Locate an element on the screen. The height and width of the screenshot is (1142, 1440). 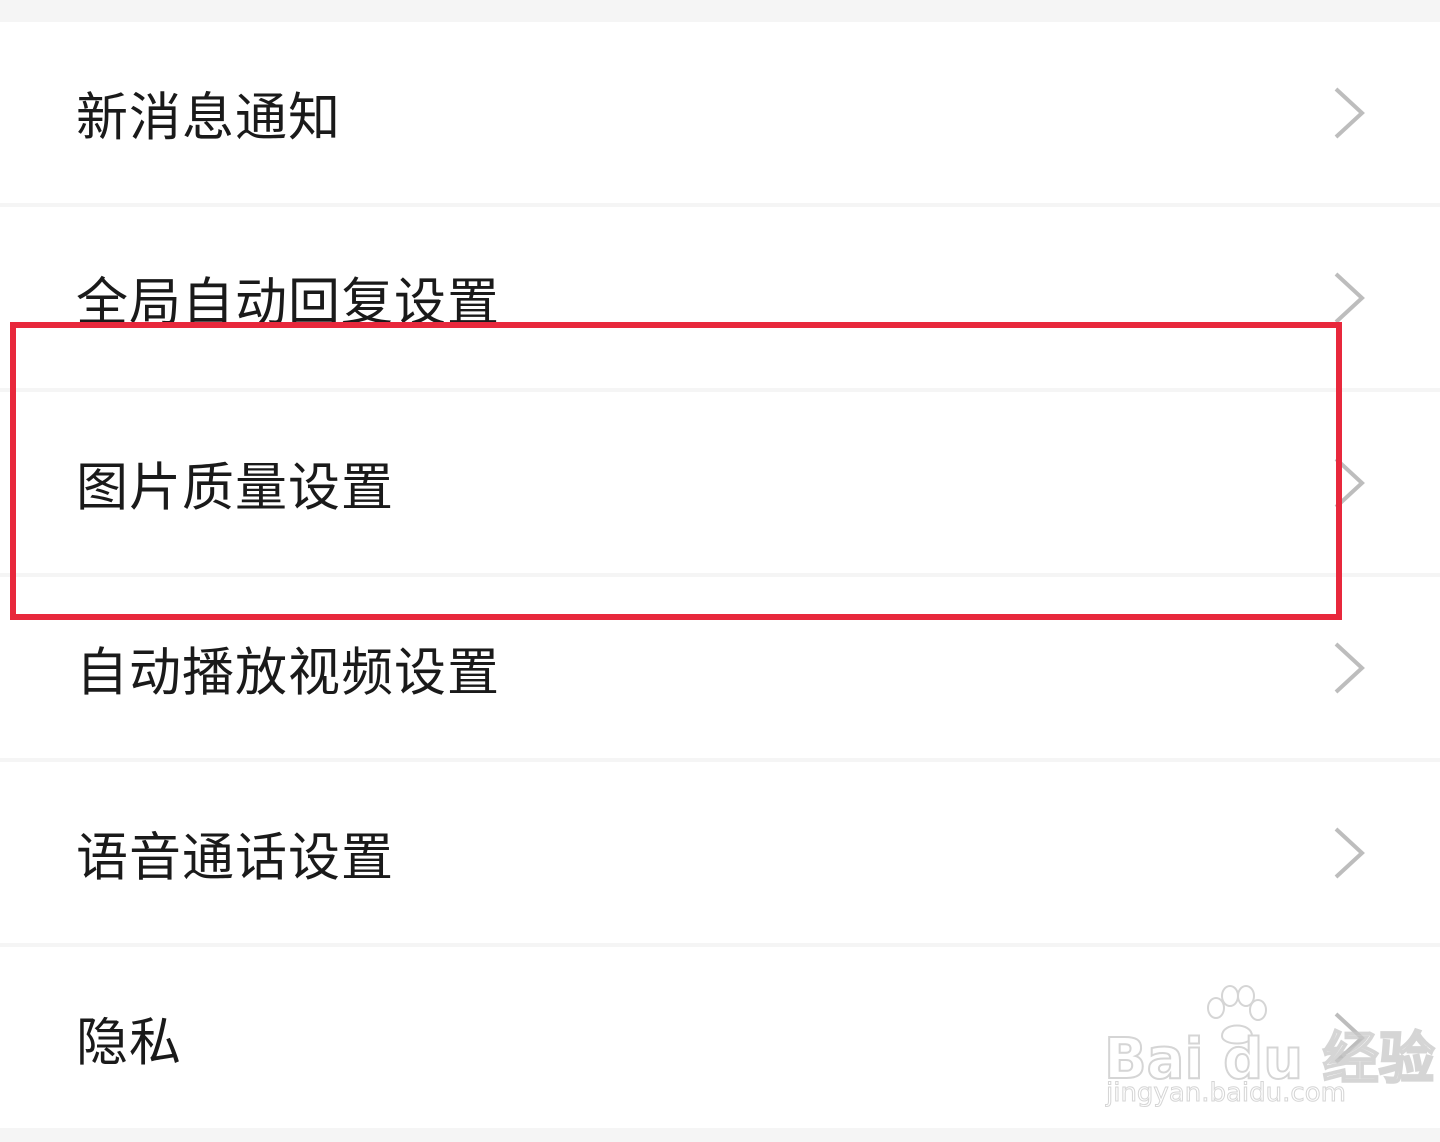
watermark: Bai du 经验 jingyan.baidu.com is located at coordinates (1269, 1049).